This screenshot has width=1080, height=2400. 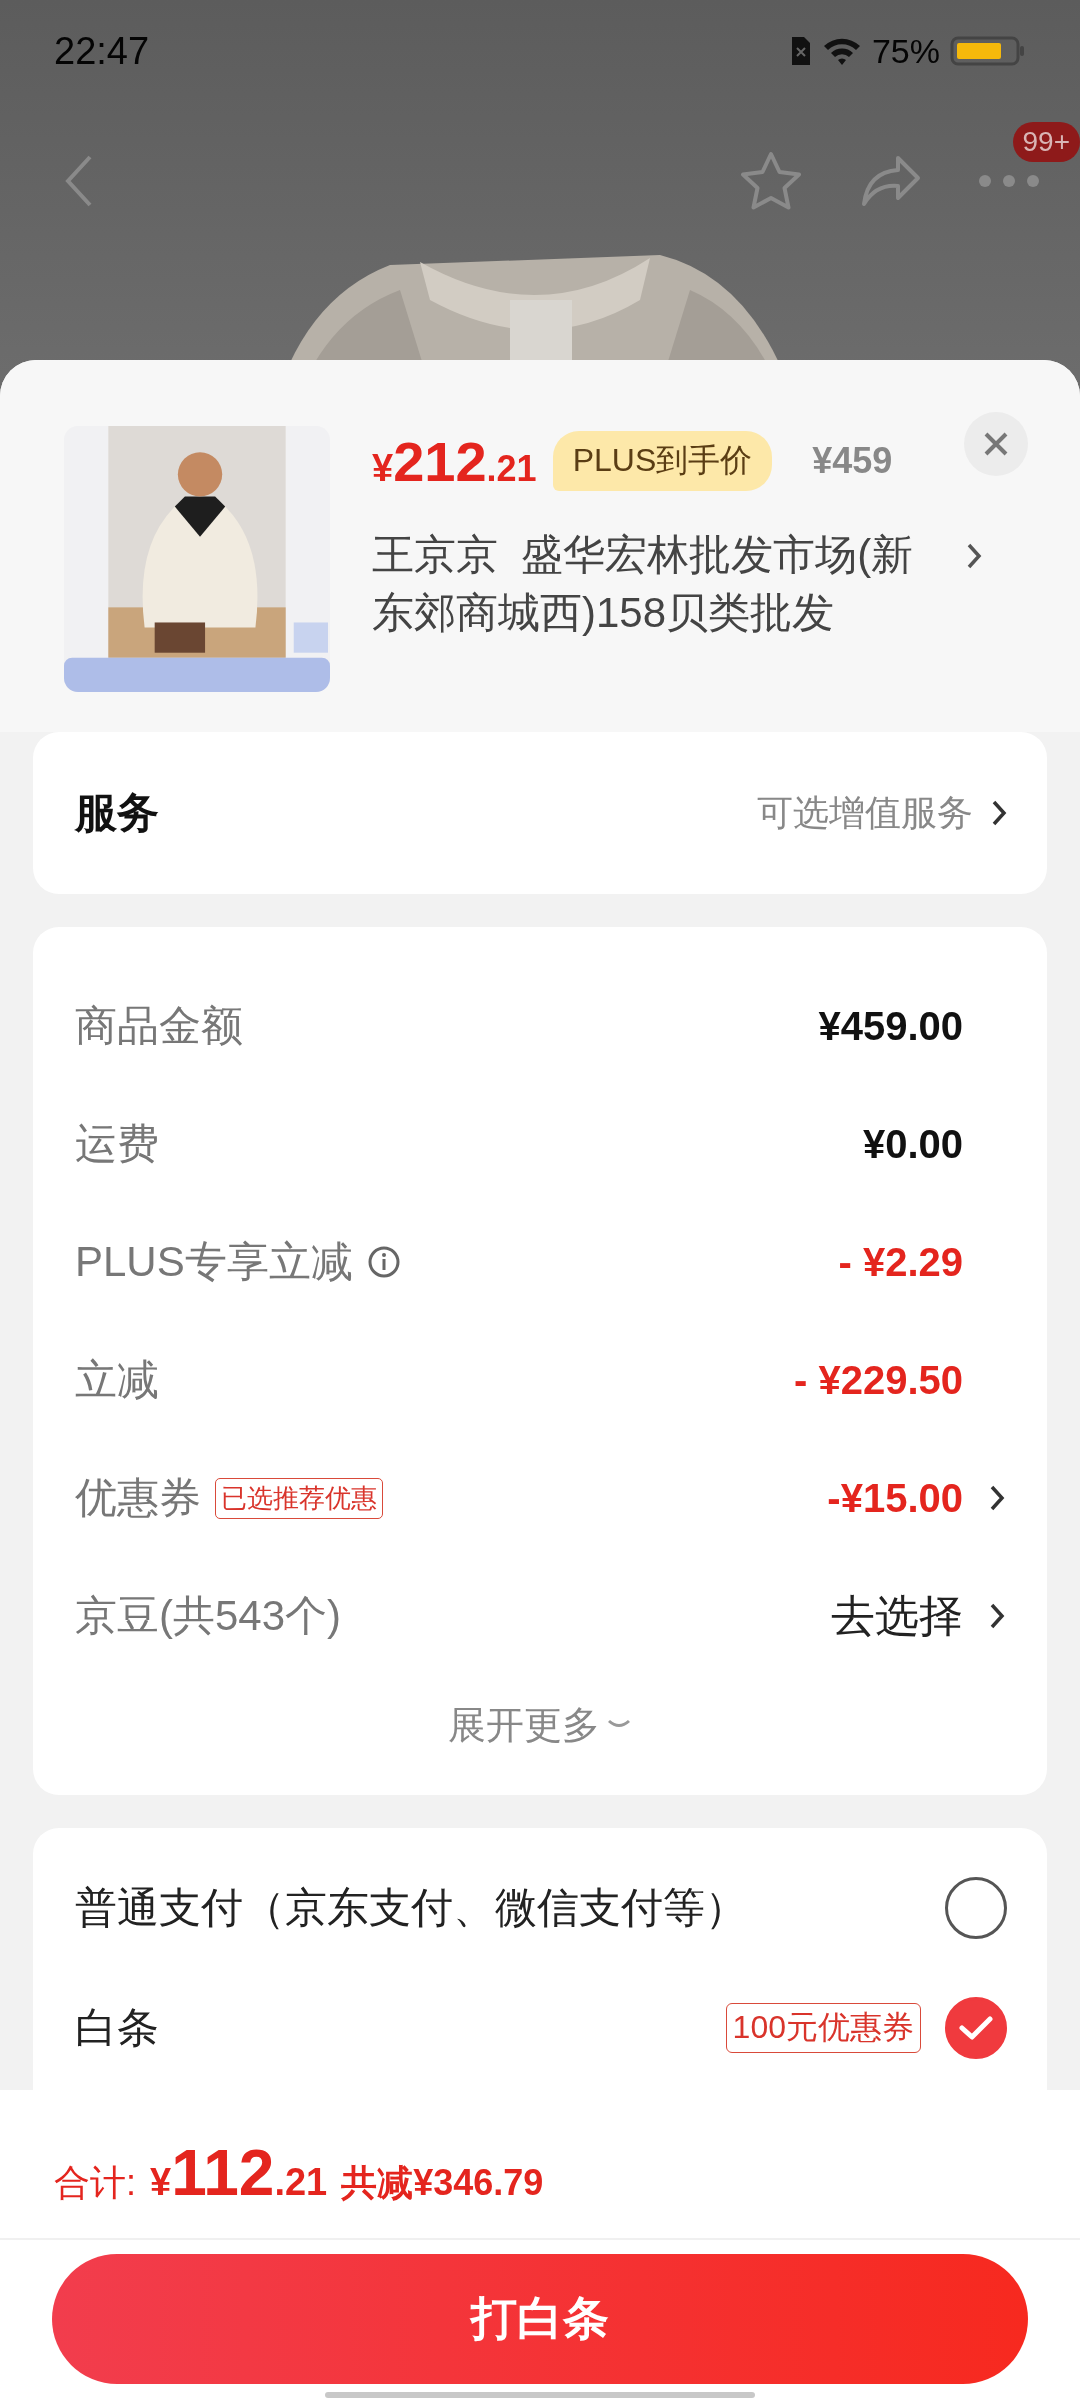 I want to click on fee-value: ¥0.00, so click(x=912, y=1144).